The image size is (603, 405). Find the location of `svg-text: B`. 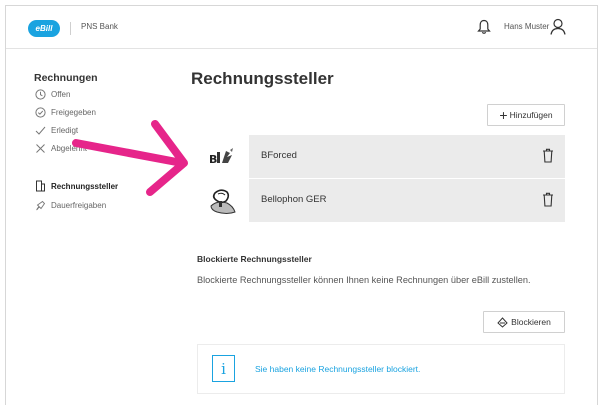

svg-text: B is located at coordinates (213, 159).